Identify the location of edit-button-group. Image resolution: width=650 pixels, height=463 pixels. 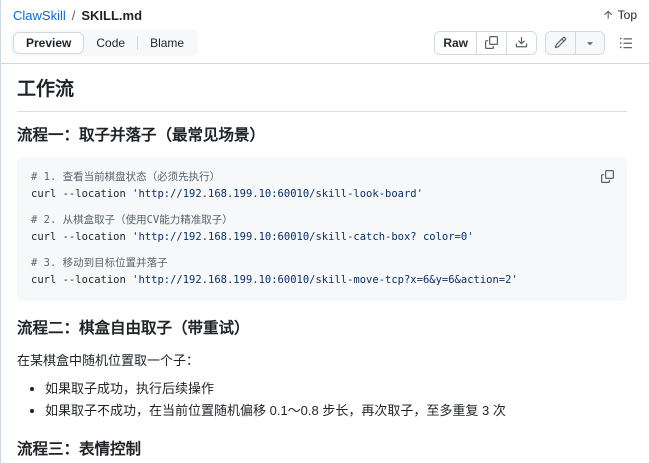
(575, 42).